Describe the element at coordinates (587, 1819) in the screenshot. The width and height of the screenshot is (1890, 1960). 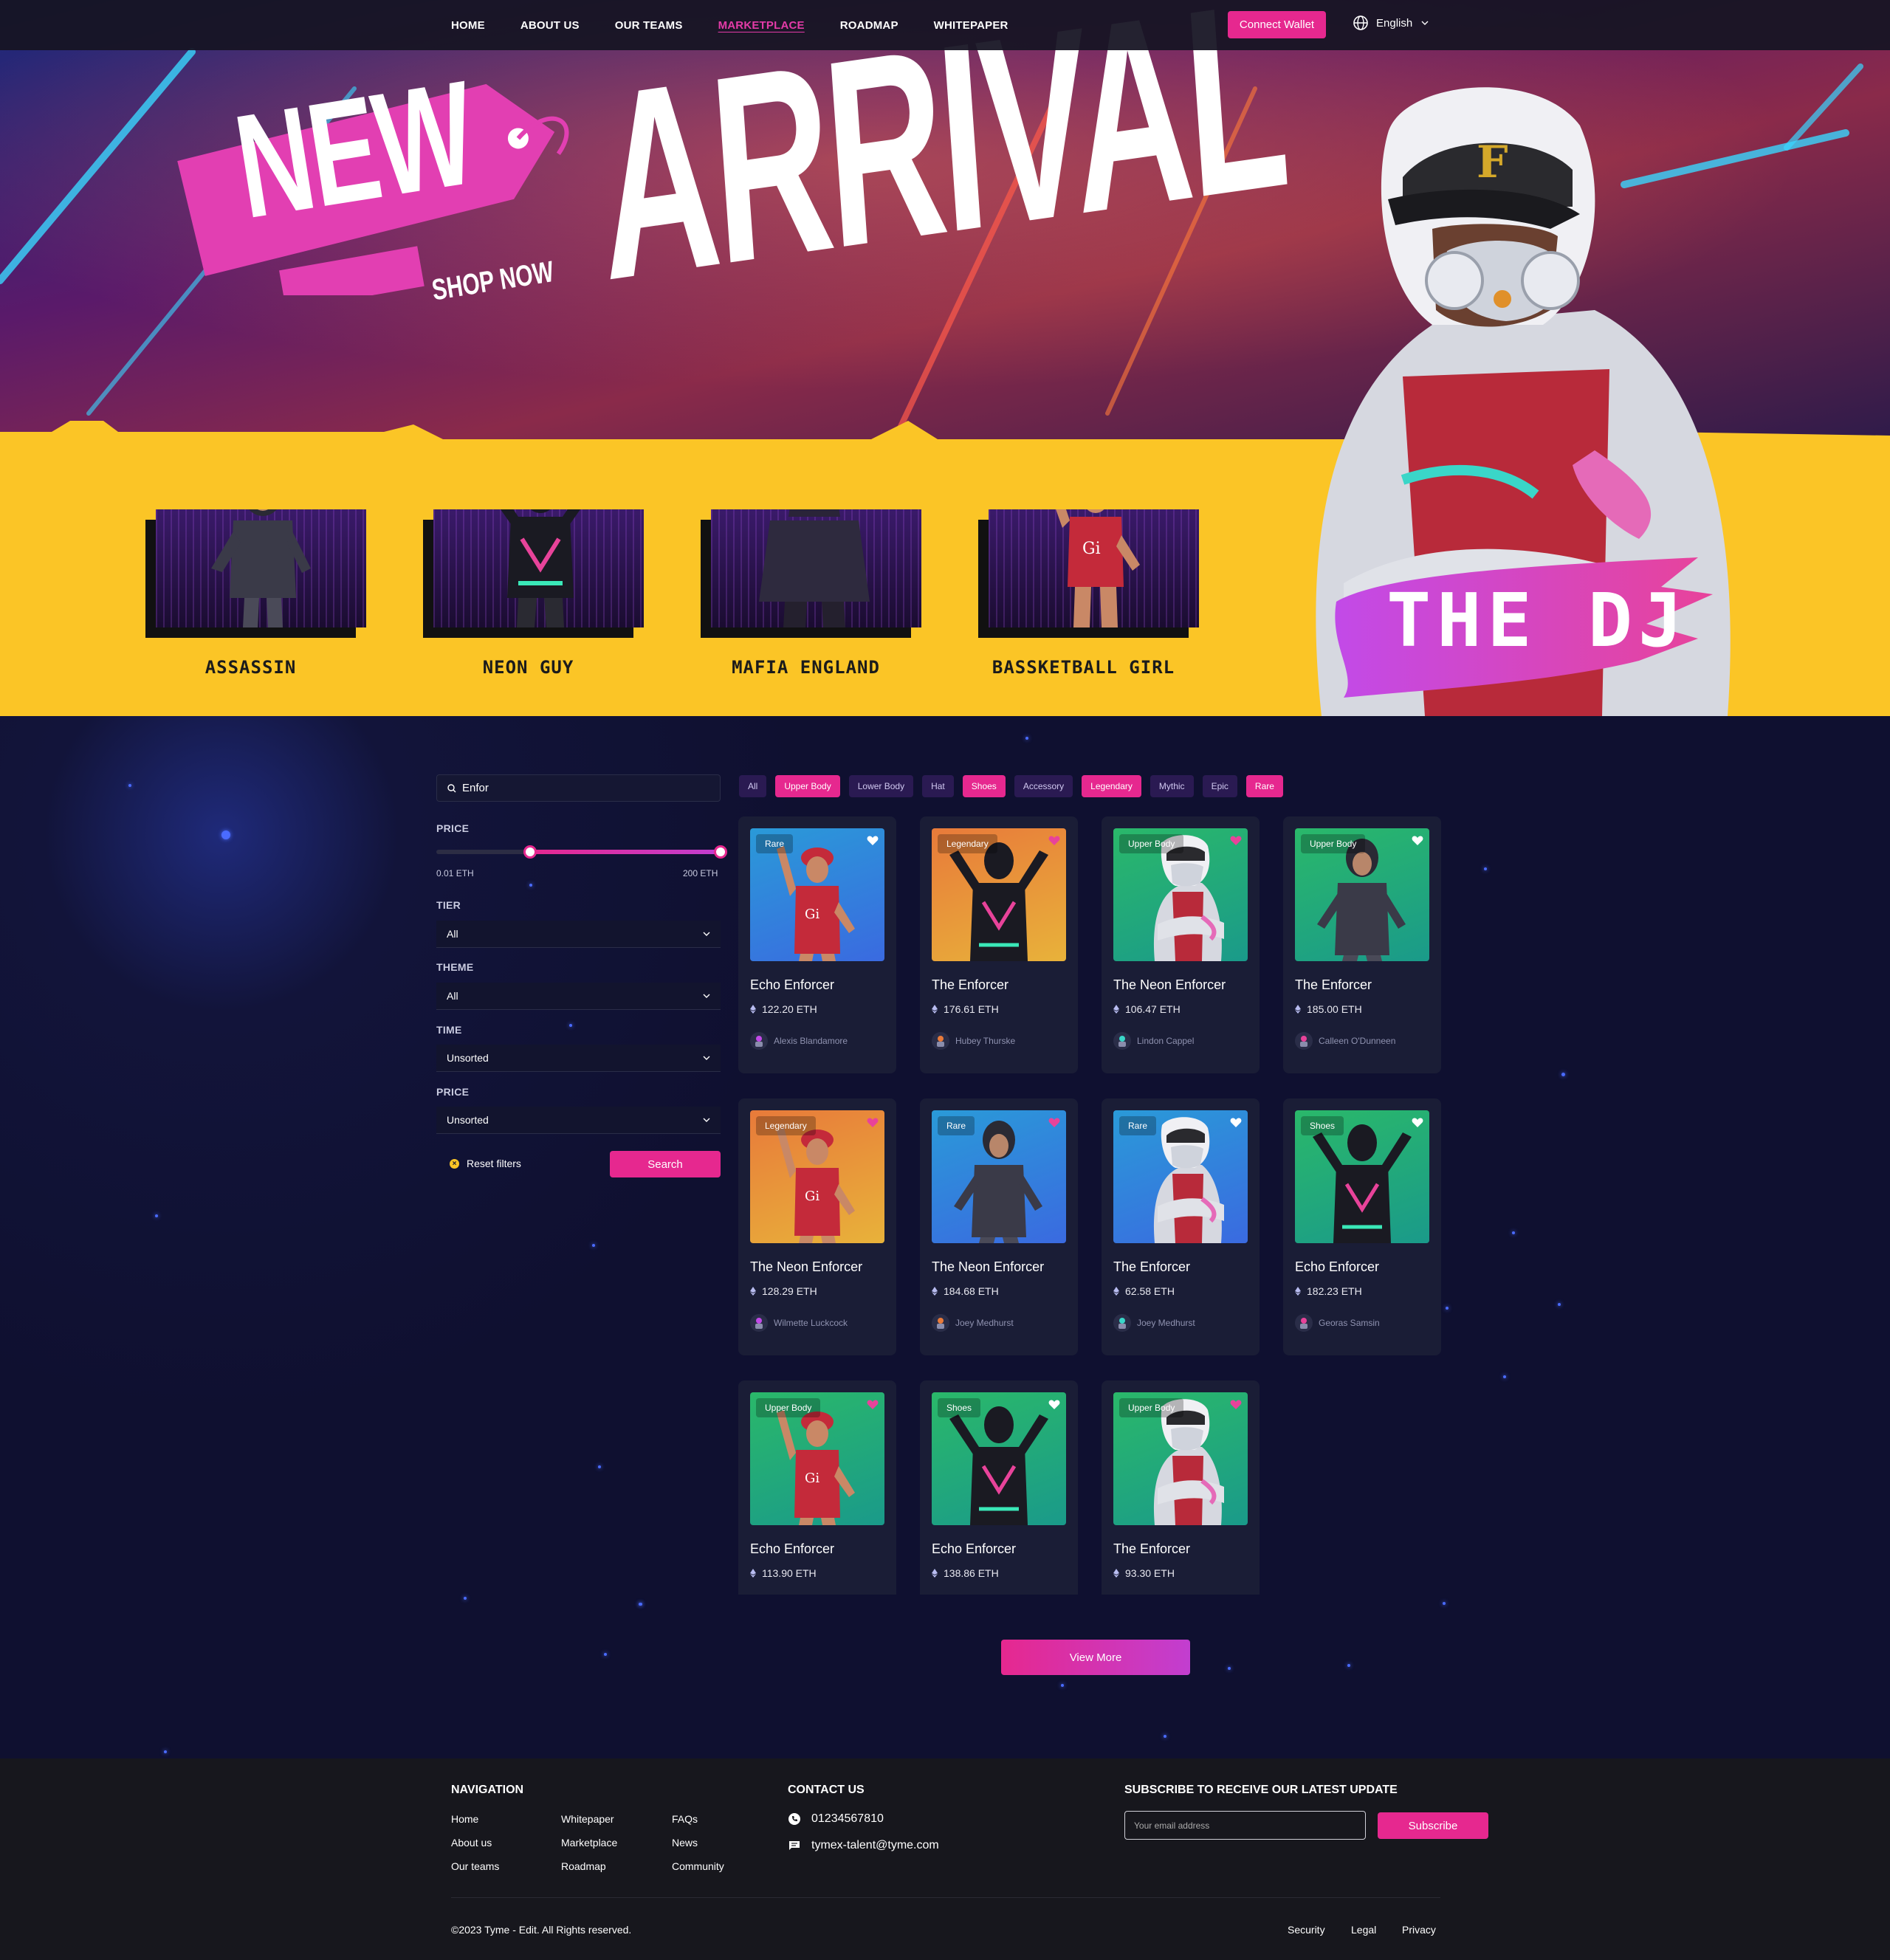
I see `footer-link-whitepaper: Whitepaper` at that location.